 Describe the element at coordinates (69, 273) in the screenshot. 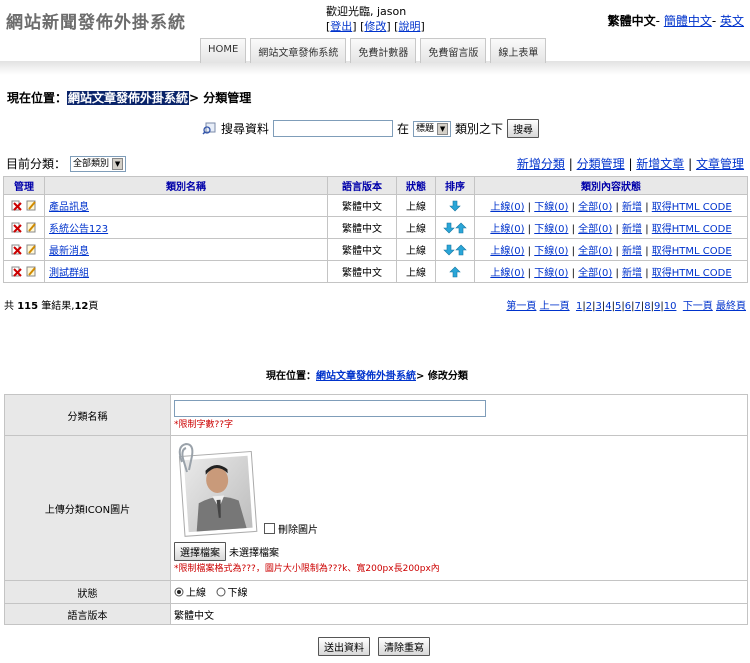

I see `category-name-link: 測試群組` at that location.